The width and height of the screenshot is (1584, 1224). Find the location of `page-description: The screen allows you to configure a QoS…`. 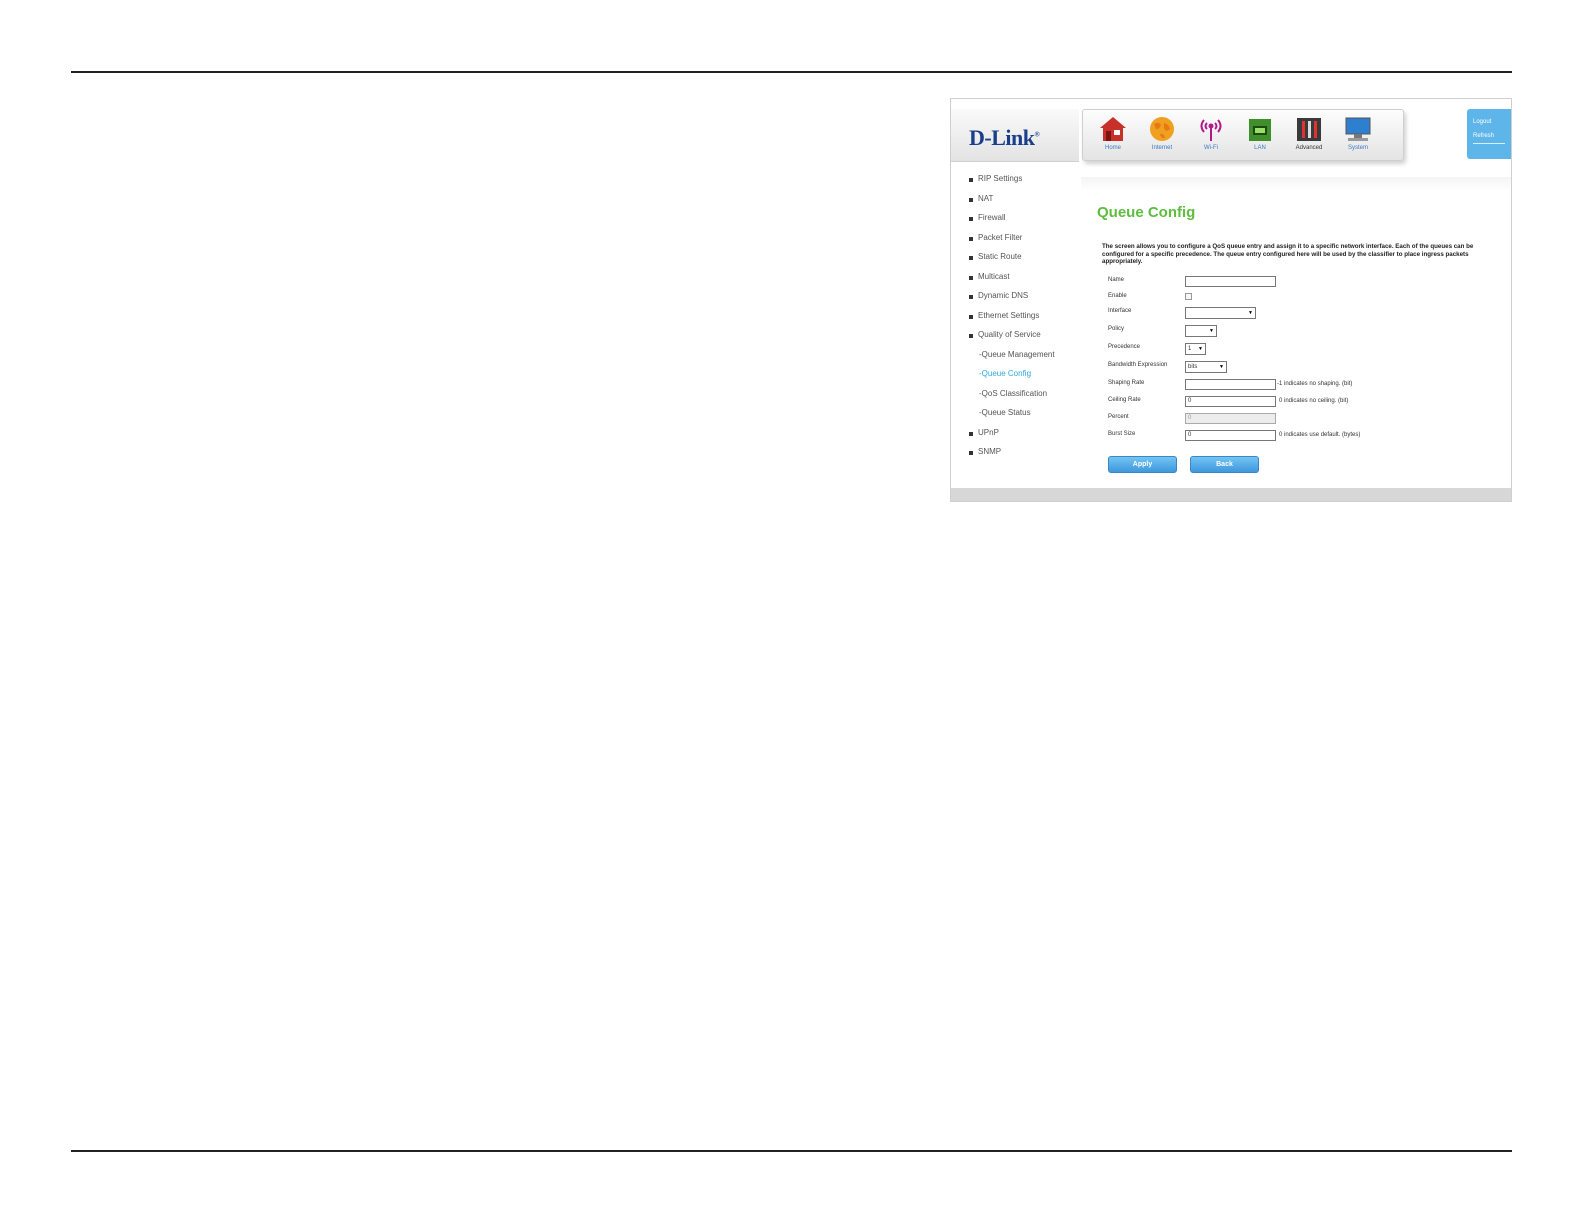

page-description: The screen allows you to configure a QoS… is located at coordinates (1288, 254).